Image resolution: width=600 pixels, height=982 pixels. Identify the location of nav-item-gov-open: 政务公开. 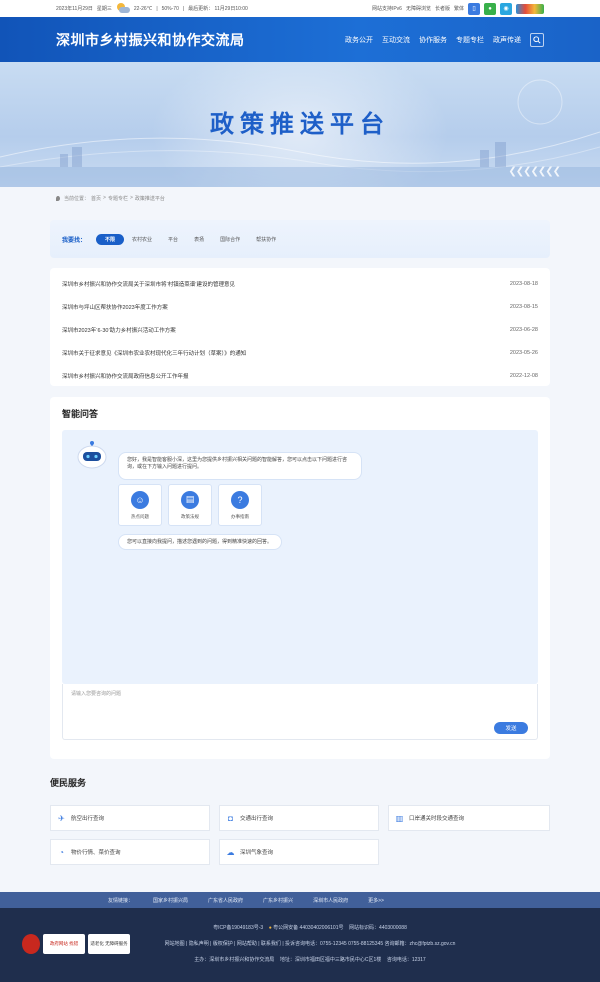
(359, 40).